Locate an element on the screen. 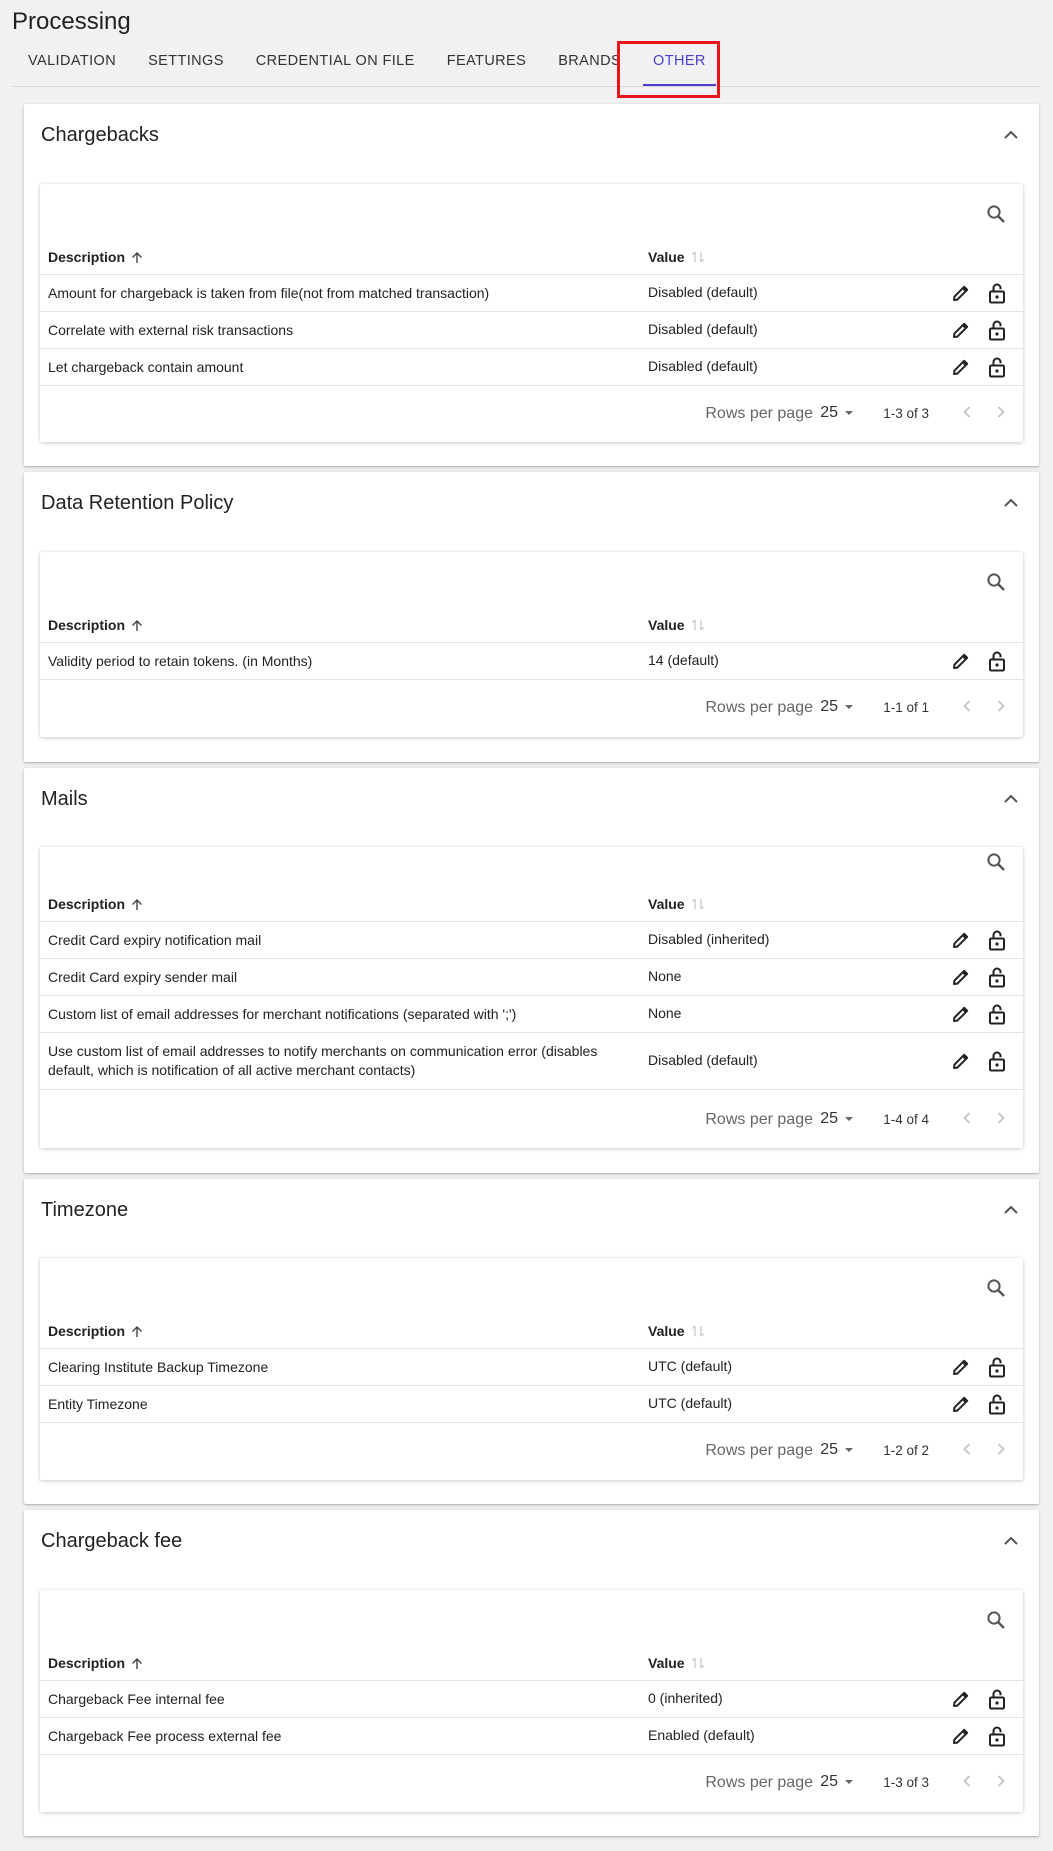 The width and height of the screenshot is (1053, 1851). rows-per-page-label: Rows per page is located at coordinates (759, 1119).